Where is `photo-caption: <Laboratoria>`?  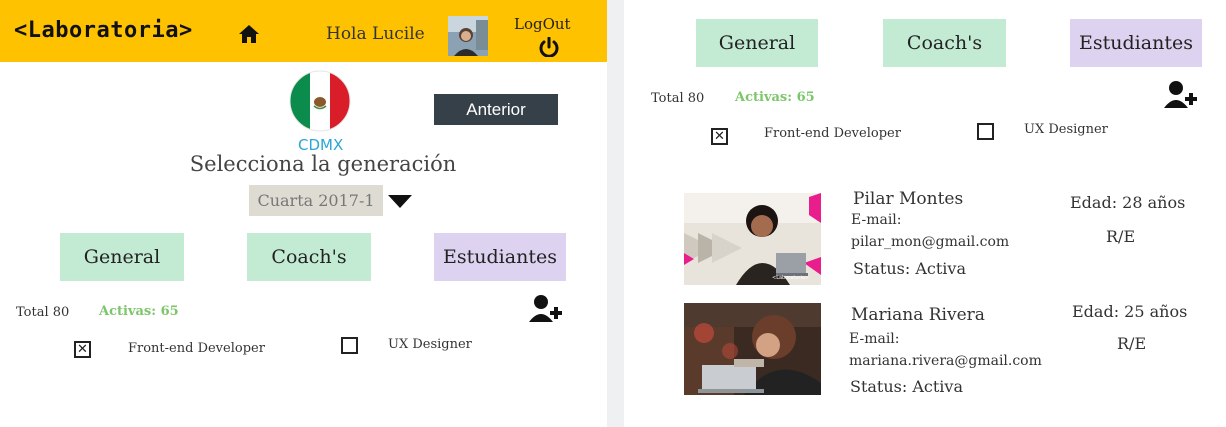
photo-caption: <Laboratoria> is located at coordinates (790, 278).